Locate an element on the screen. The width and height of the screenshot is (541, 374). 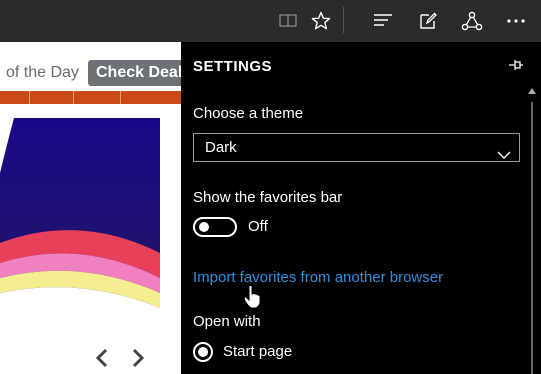
toolbar-separator is located at coordinates (343, 20).